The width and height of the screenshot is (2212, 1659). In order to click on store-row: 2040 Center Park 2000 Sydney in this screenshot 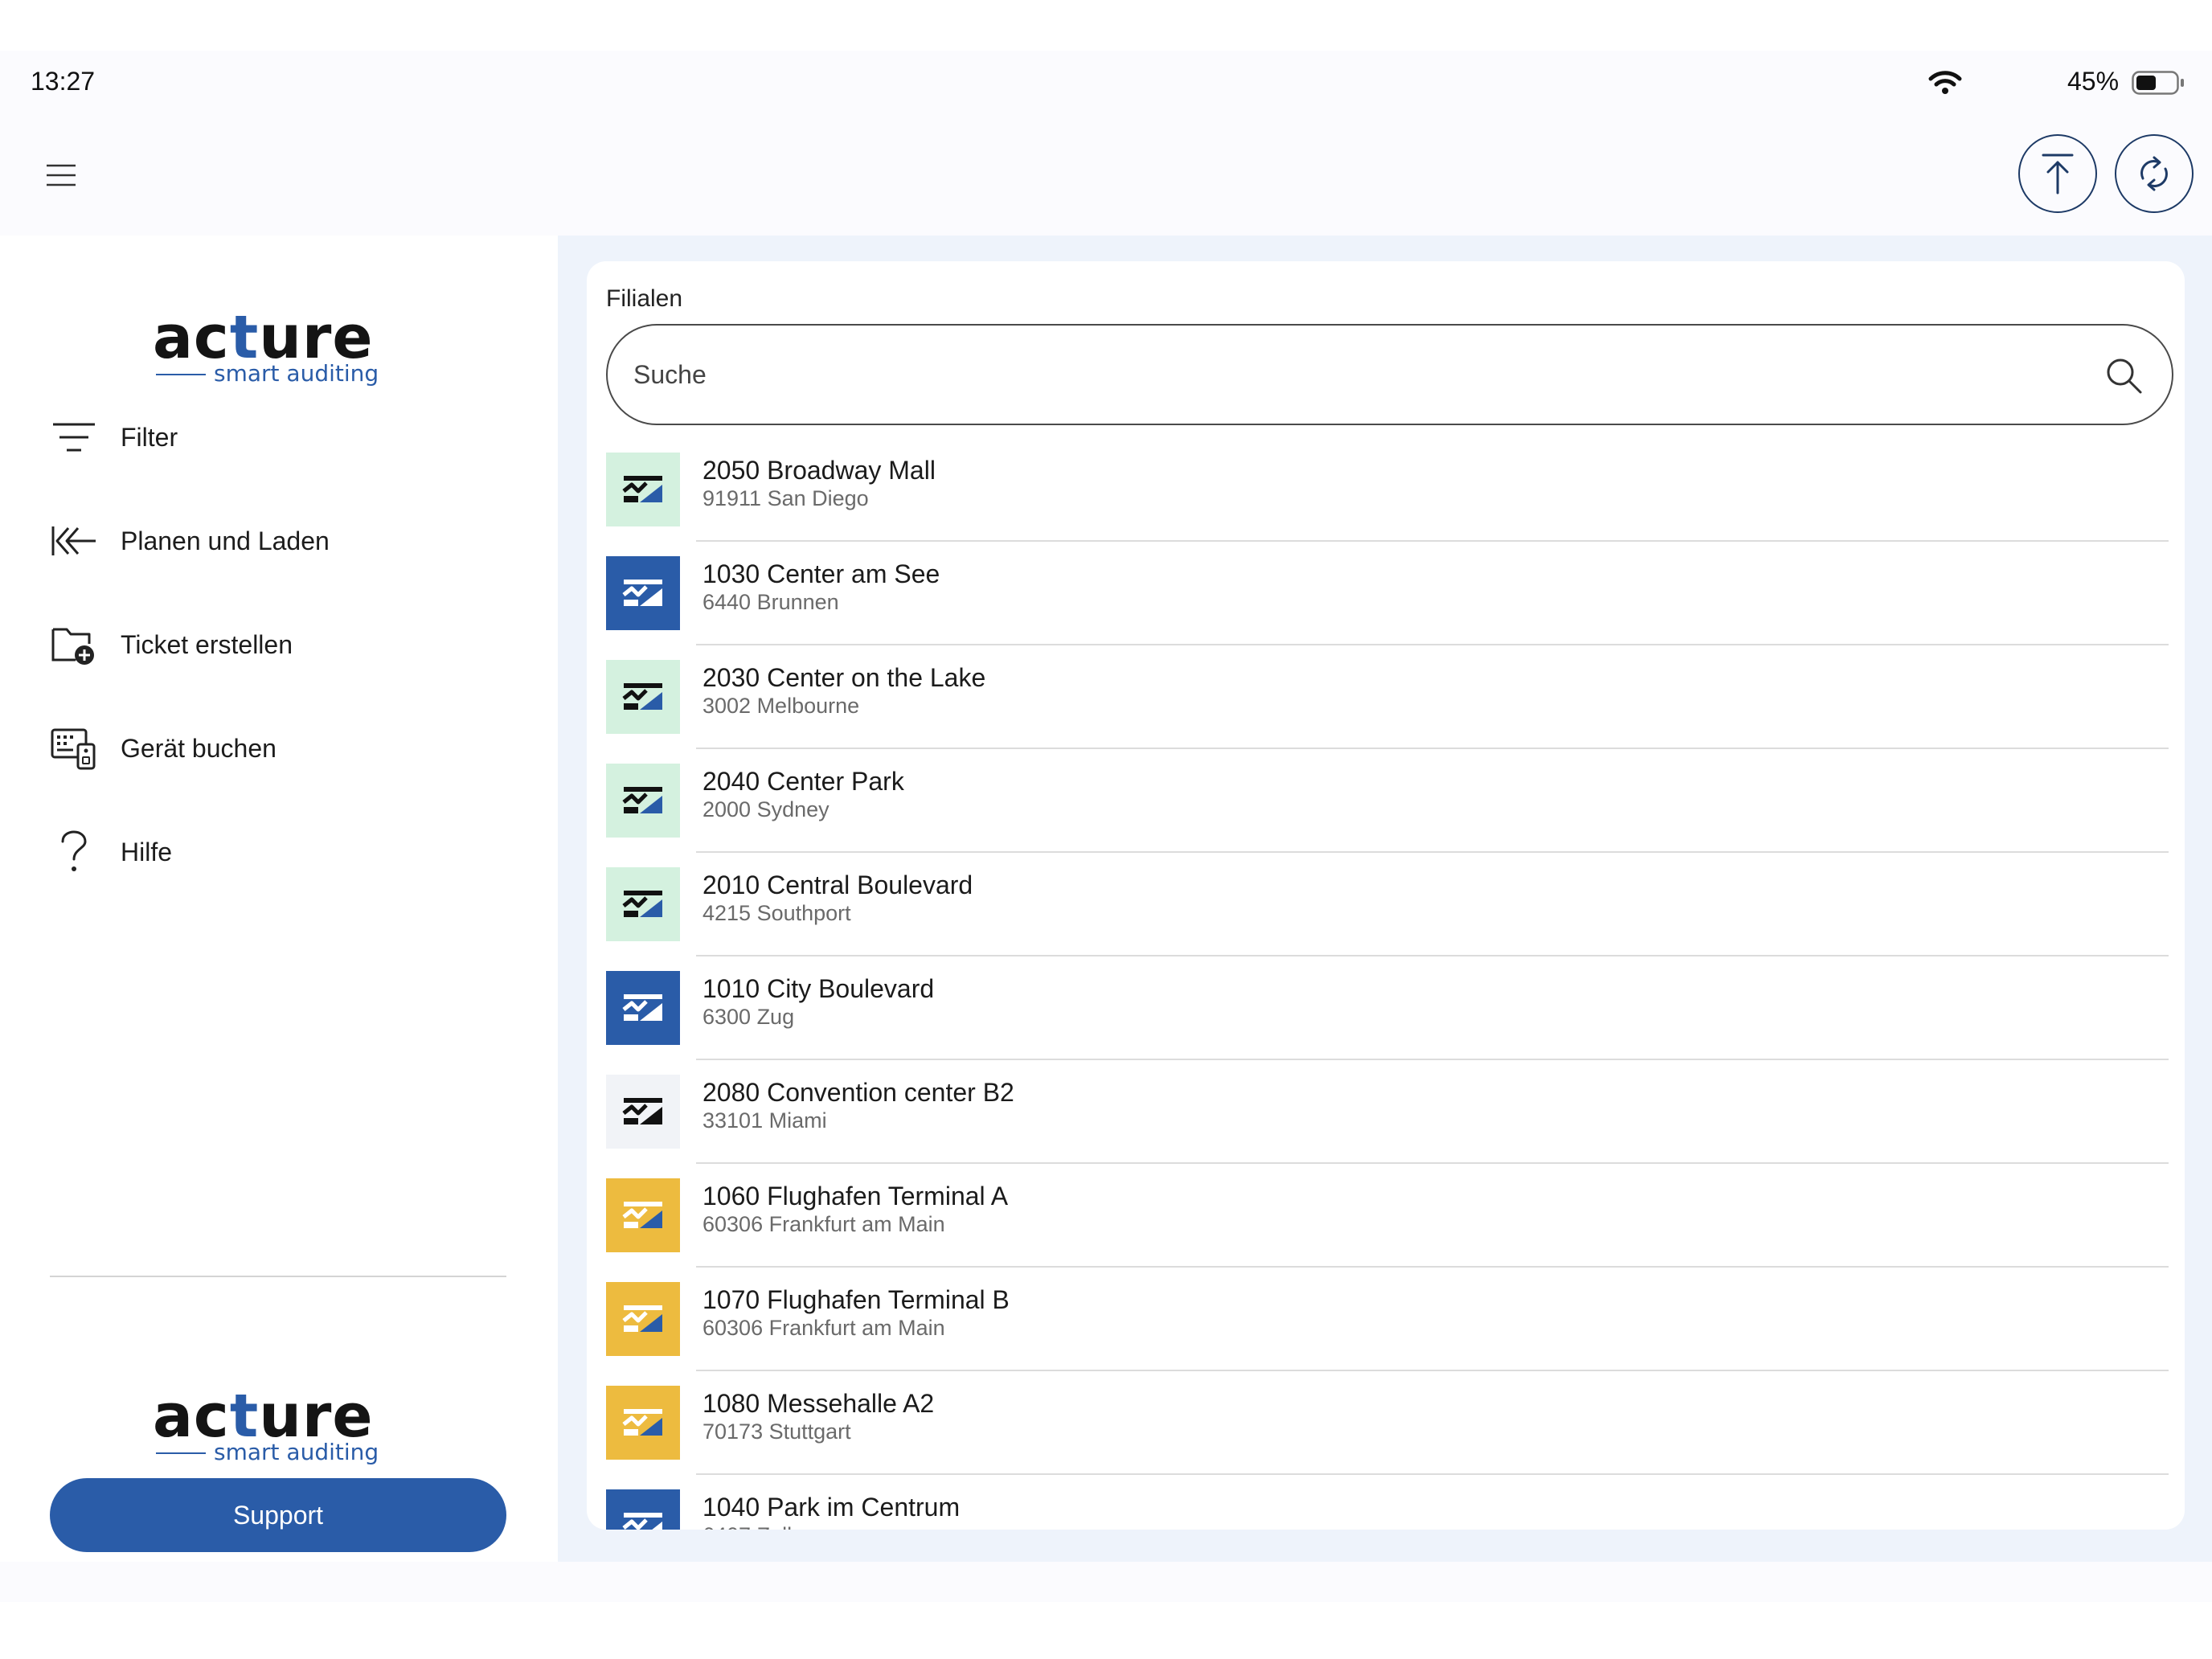, I will do `click(1390, 809)`.